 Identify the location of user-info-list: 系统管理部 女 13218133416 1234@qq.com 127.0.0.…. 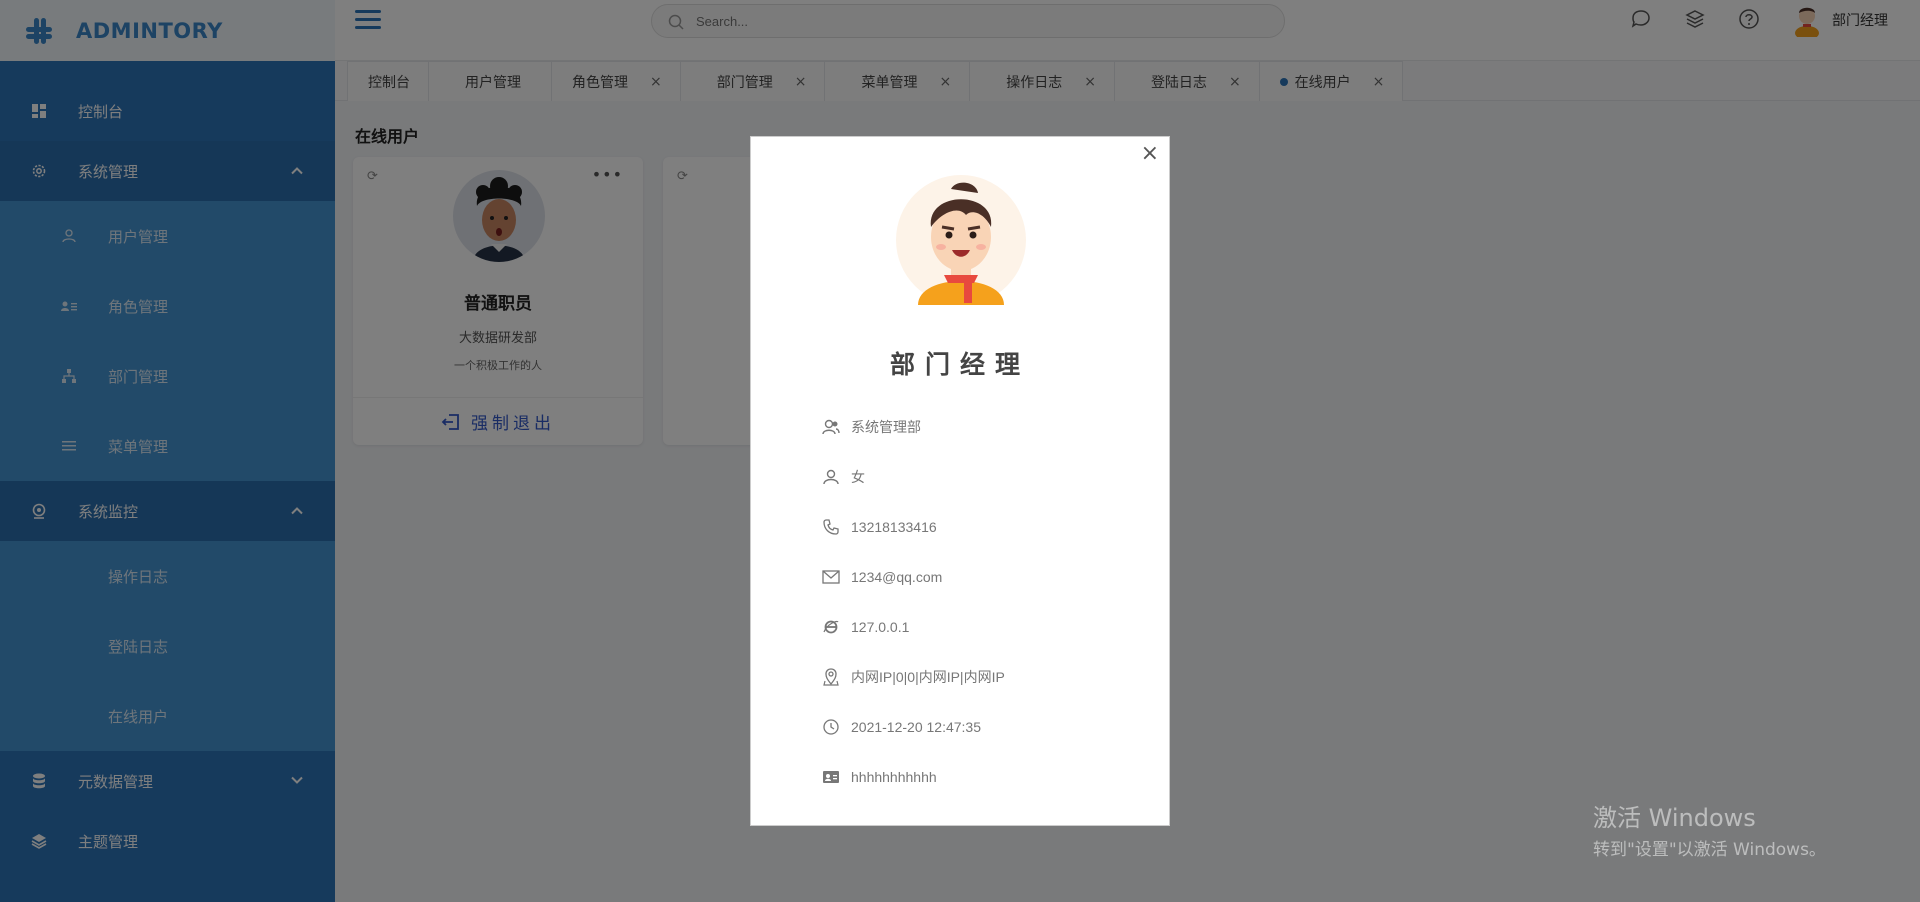
(913, 602).